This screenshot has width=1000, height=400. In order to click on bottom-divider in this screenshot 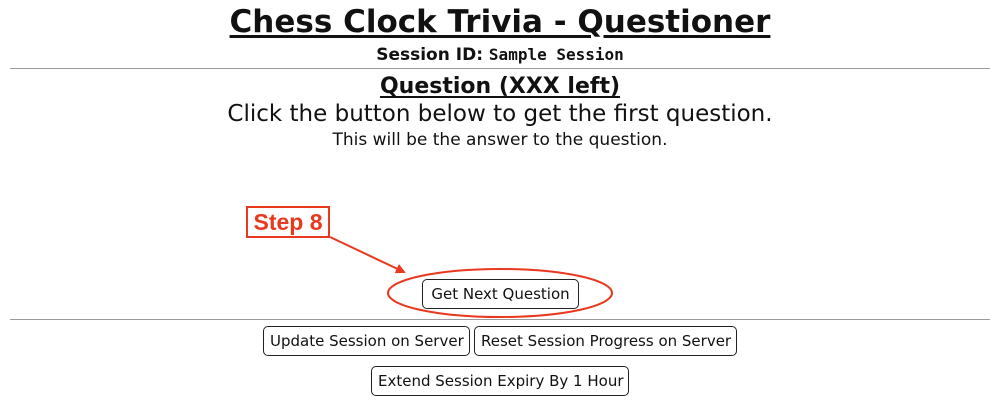, I will do `click(500, 319)`.